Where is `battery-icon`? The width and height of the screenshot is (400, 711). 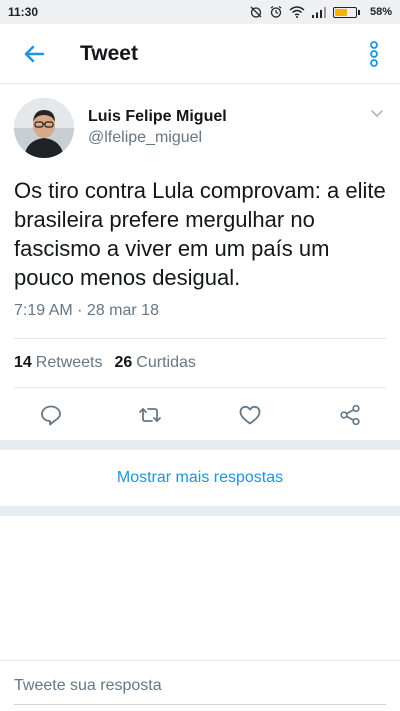 battery-icon is located at coordinates (346, 12).